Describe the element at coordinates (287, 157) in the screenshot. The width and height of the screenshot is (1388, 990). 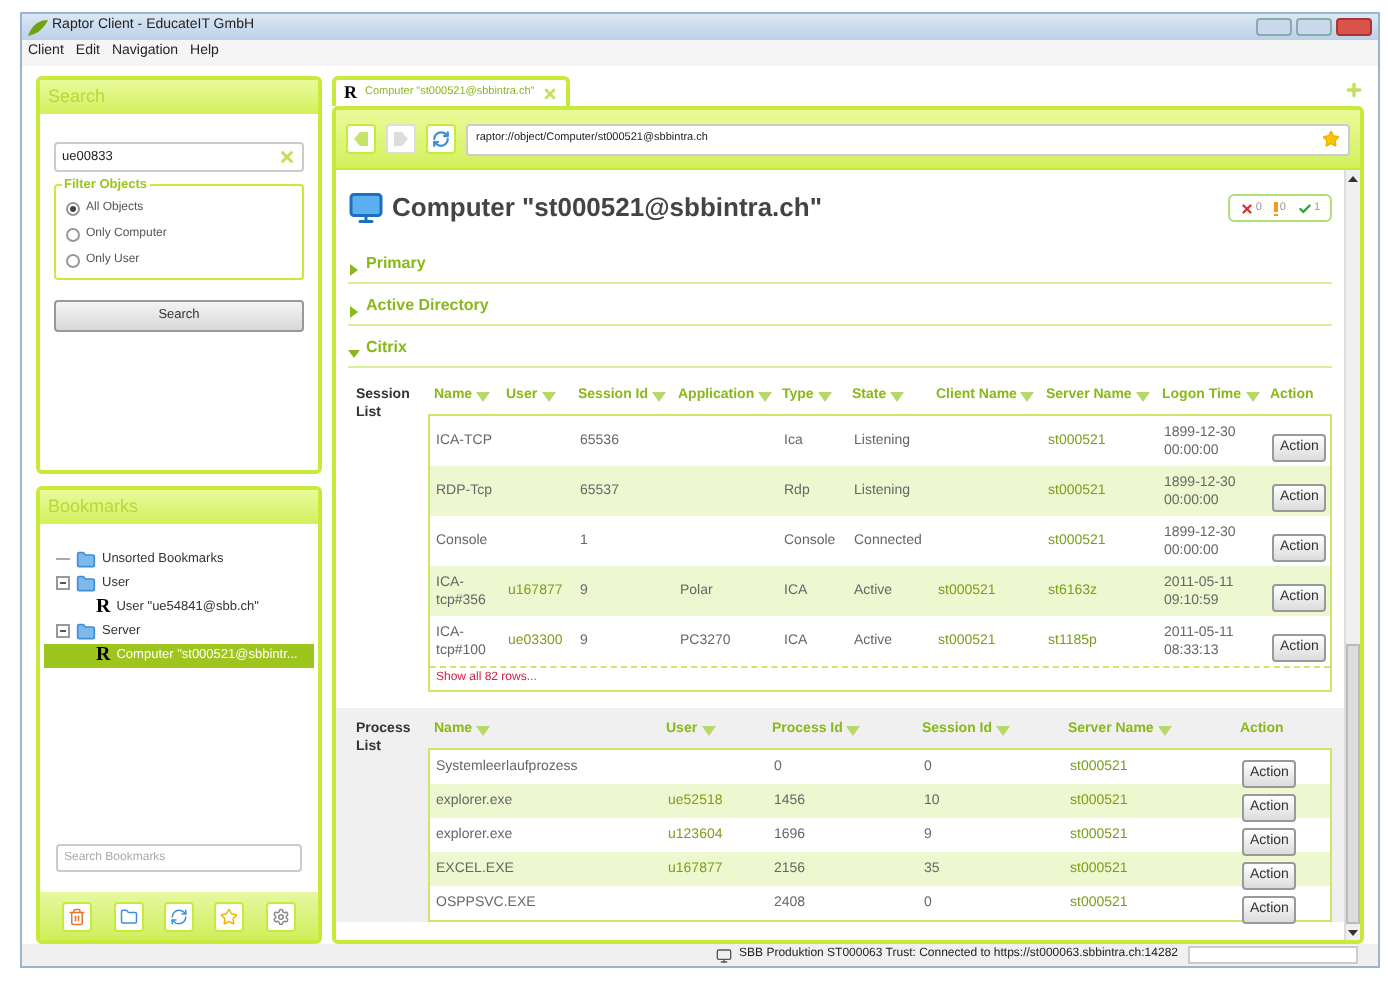
I see `clear-icon` at that location.